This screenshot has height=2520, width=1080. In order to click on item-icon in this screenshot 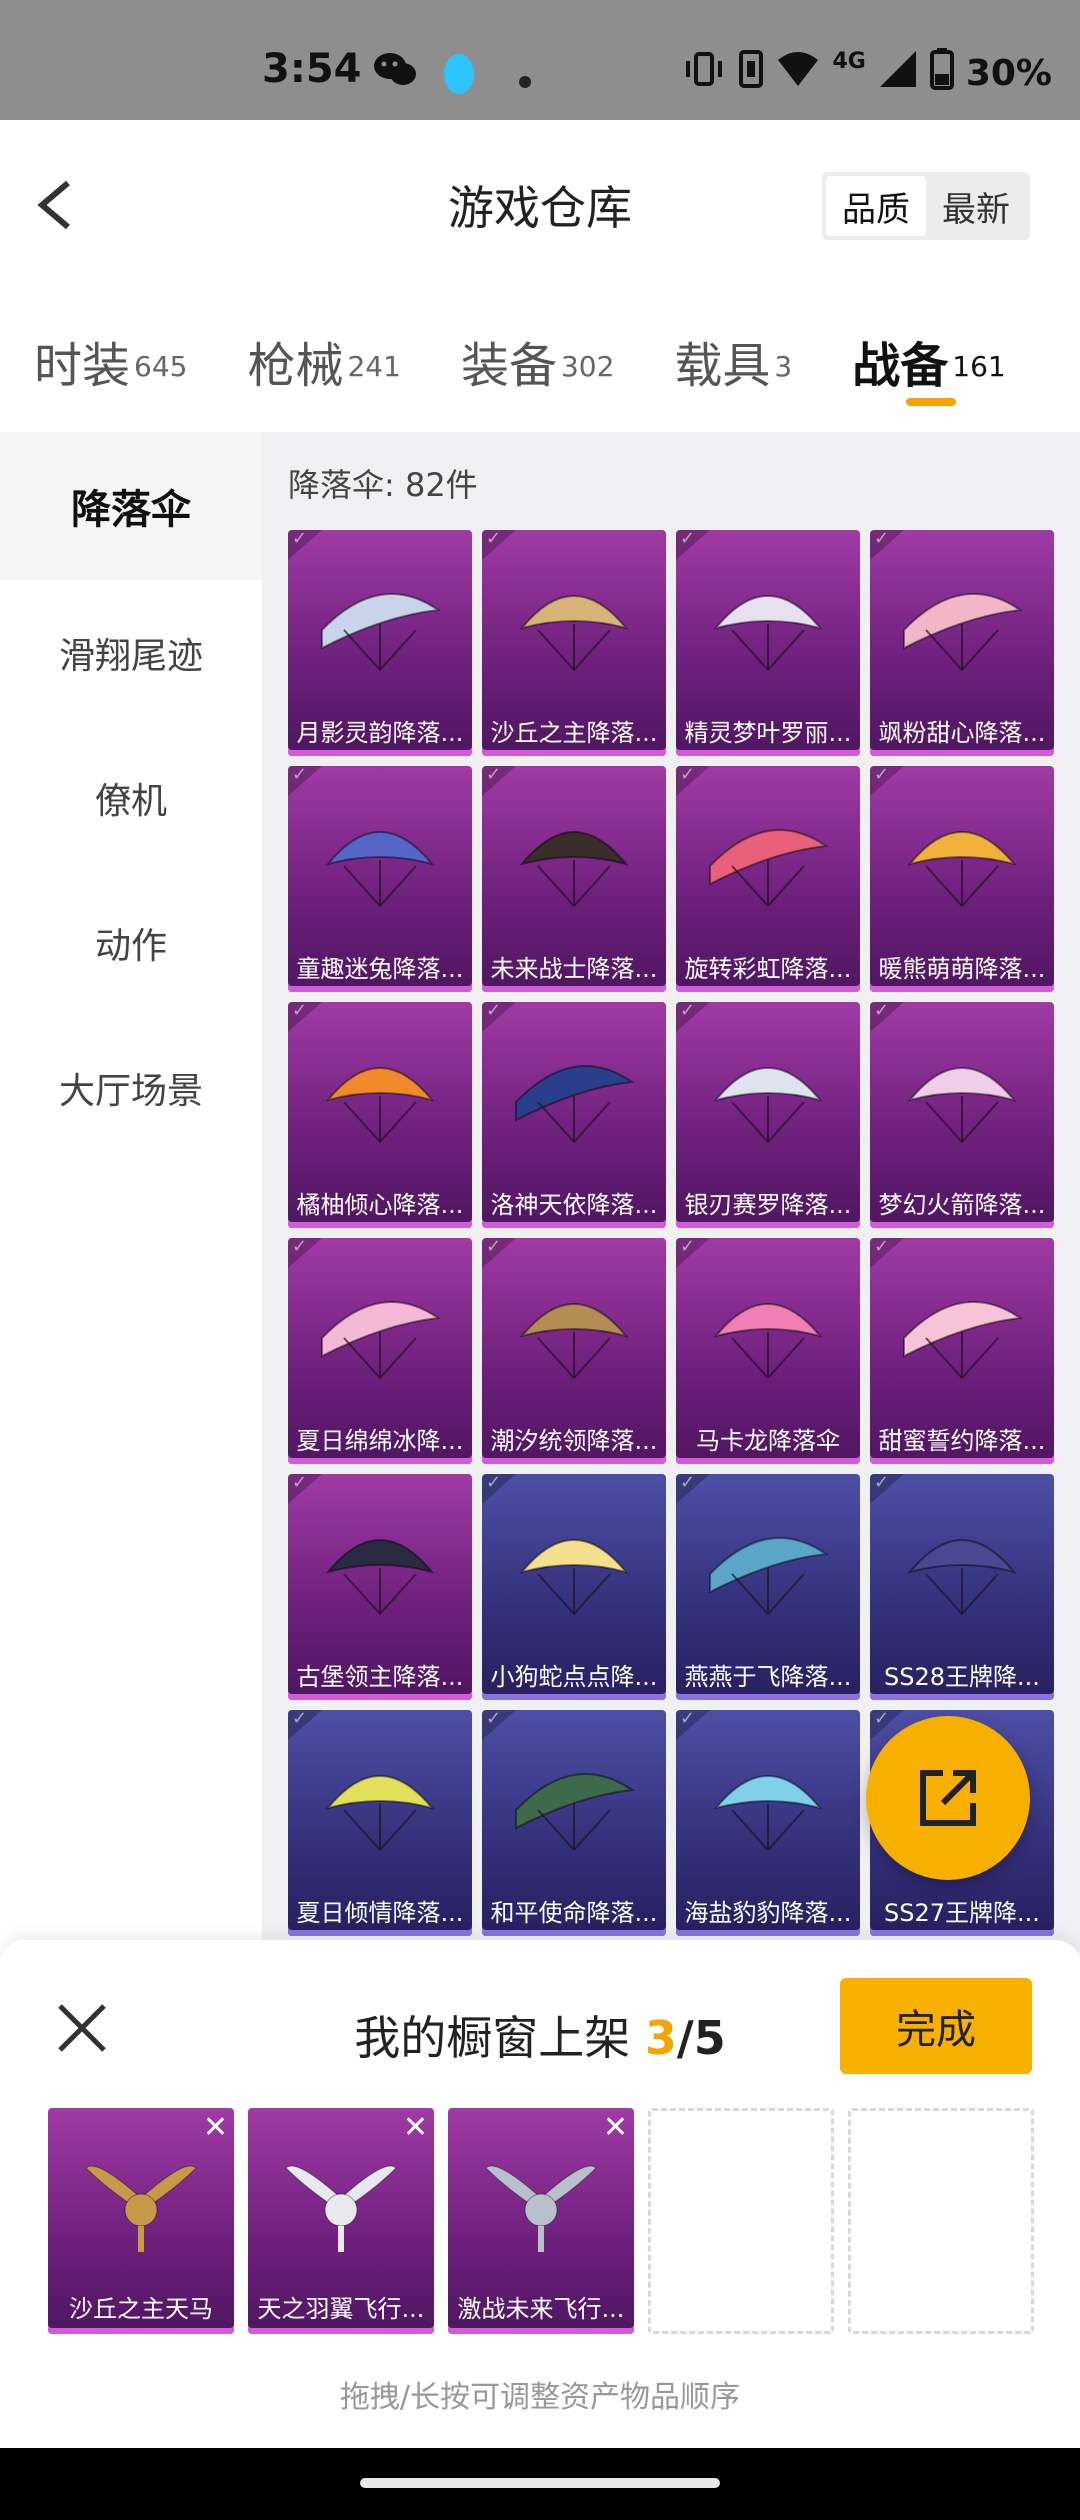, I will do `click(341, 2208)`.